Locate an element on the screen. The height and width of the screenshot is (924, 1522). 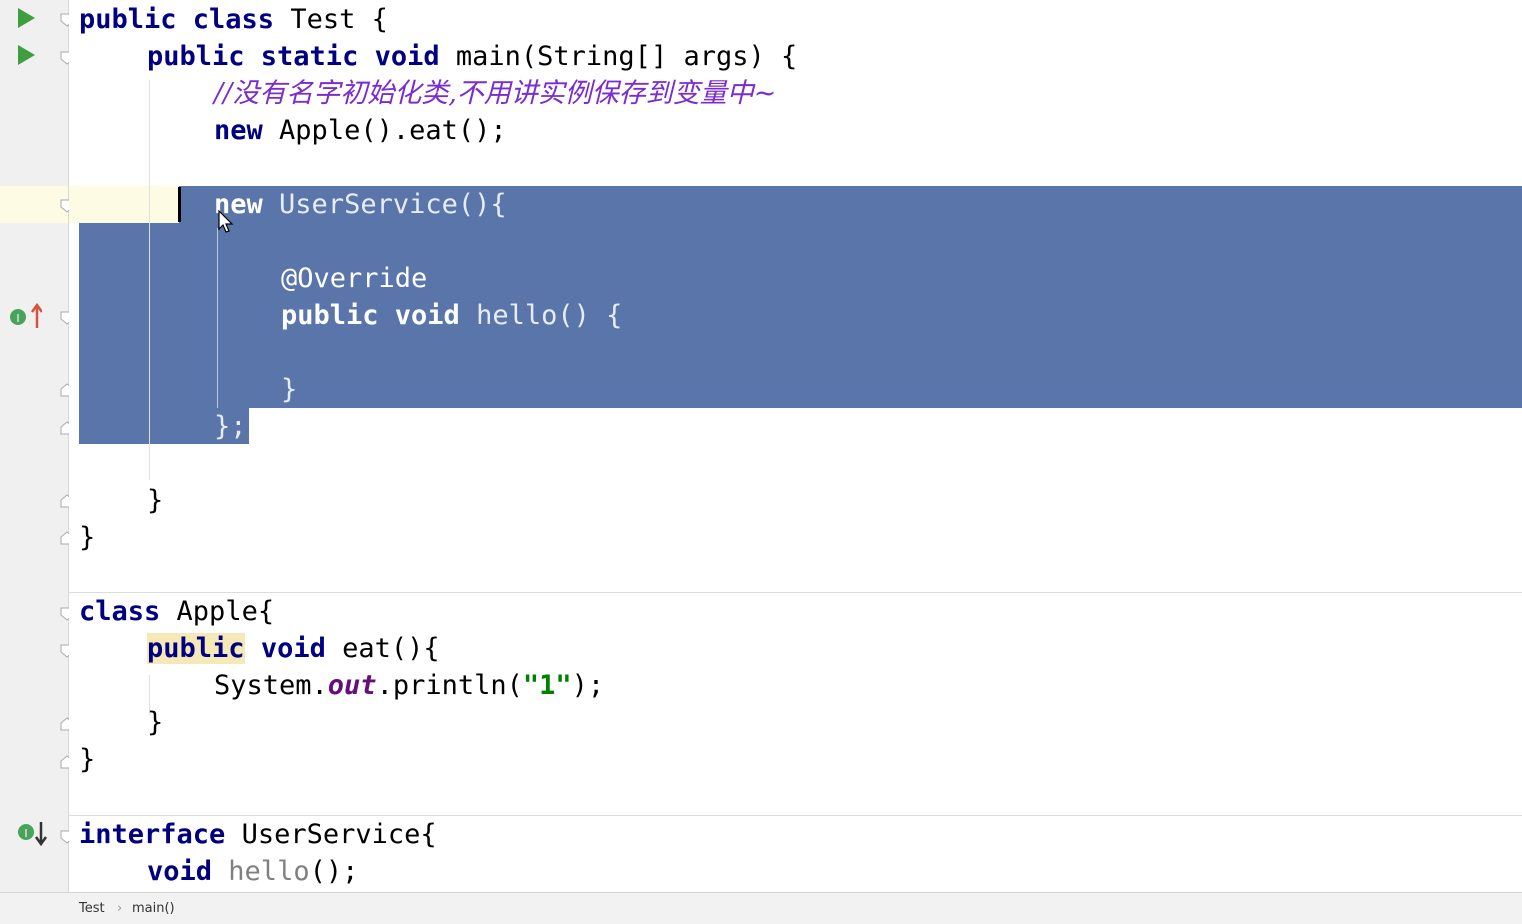
current-line-highlight is located at coordinates (124, 204).